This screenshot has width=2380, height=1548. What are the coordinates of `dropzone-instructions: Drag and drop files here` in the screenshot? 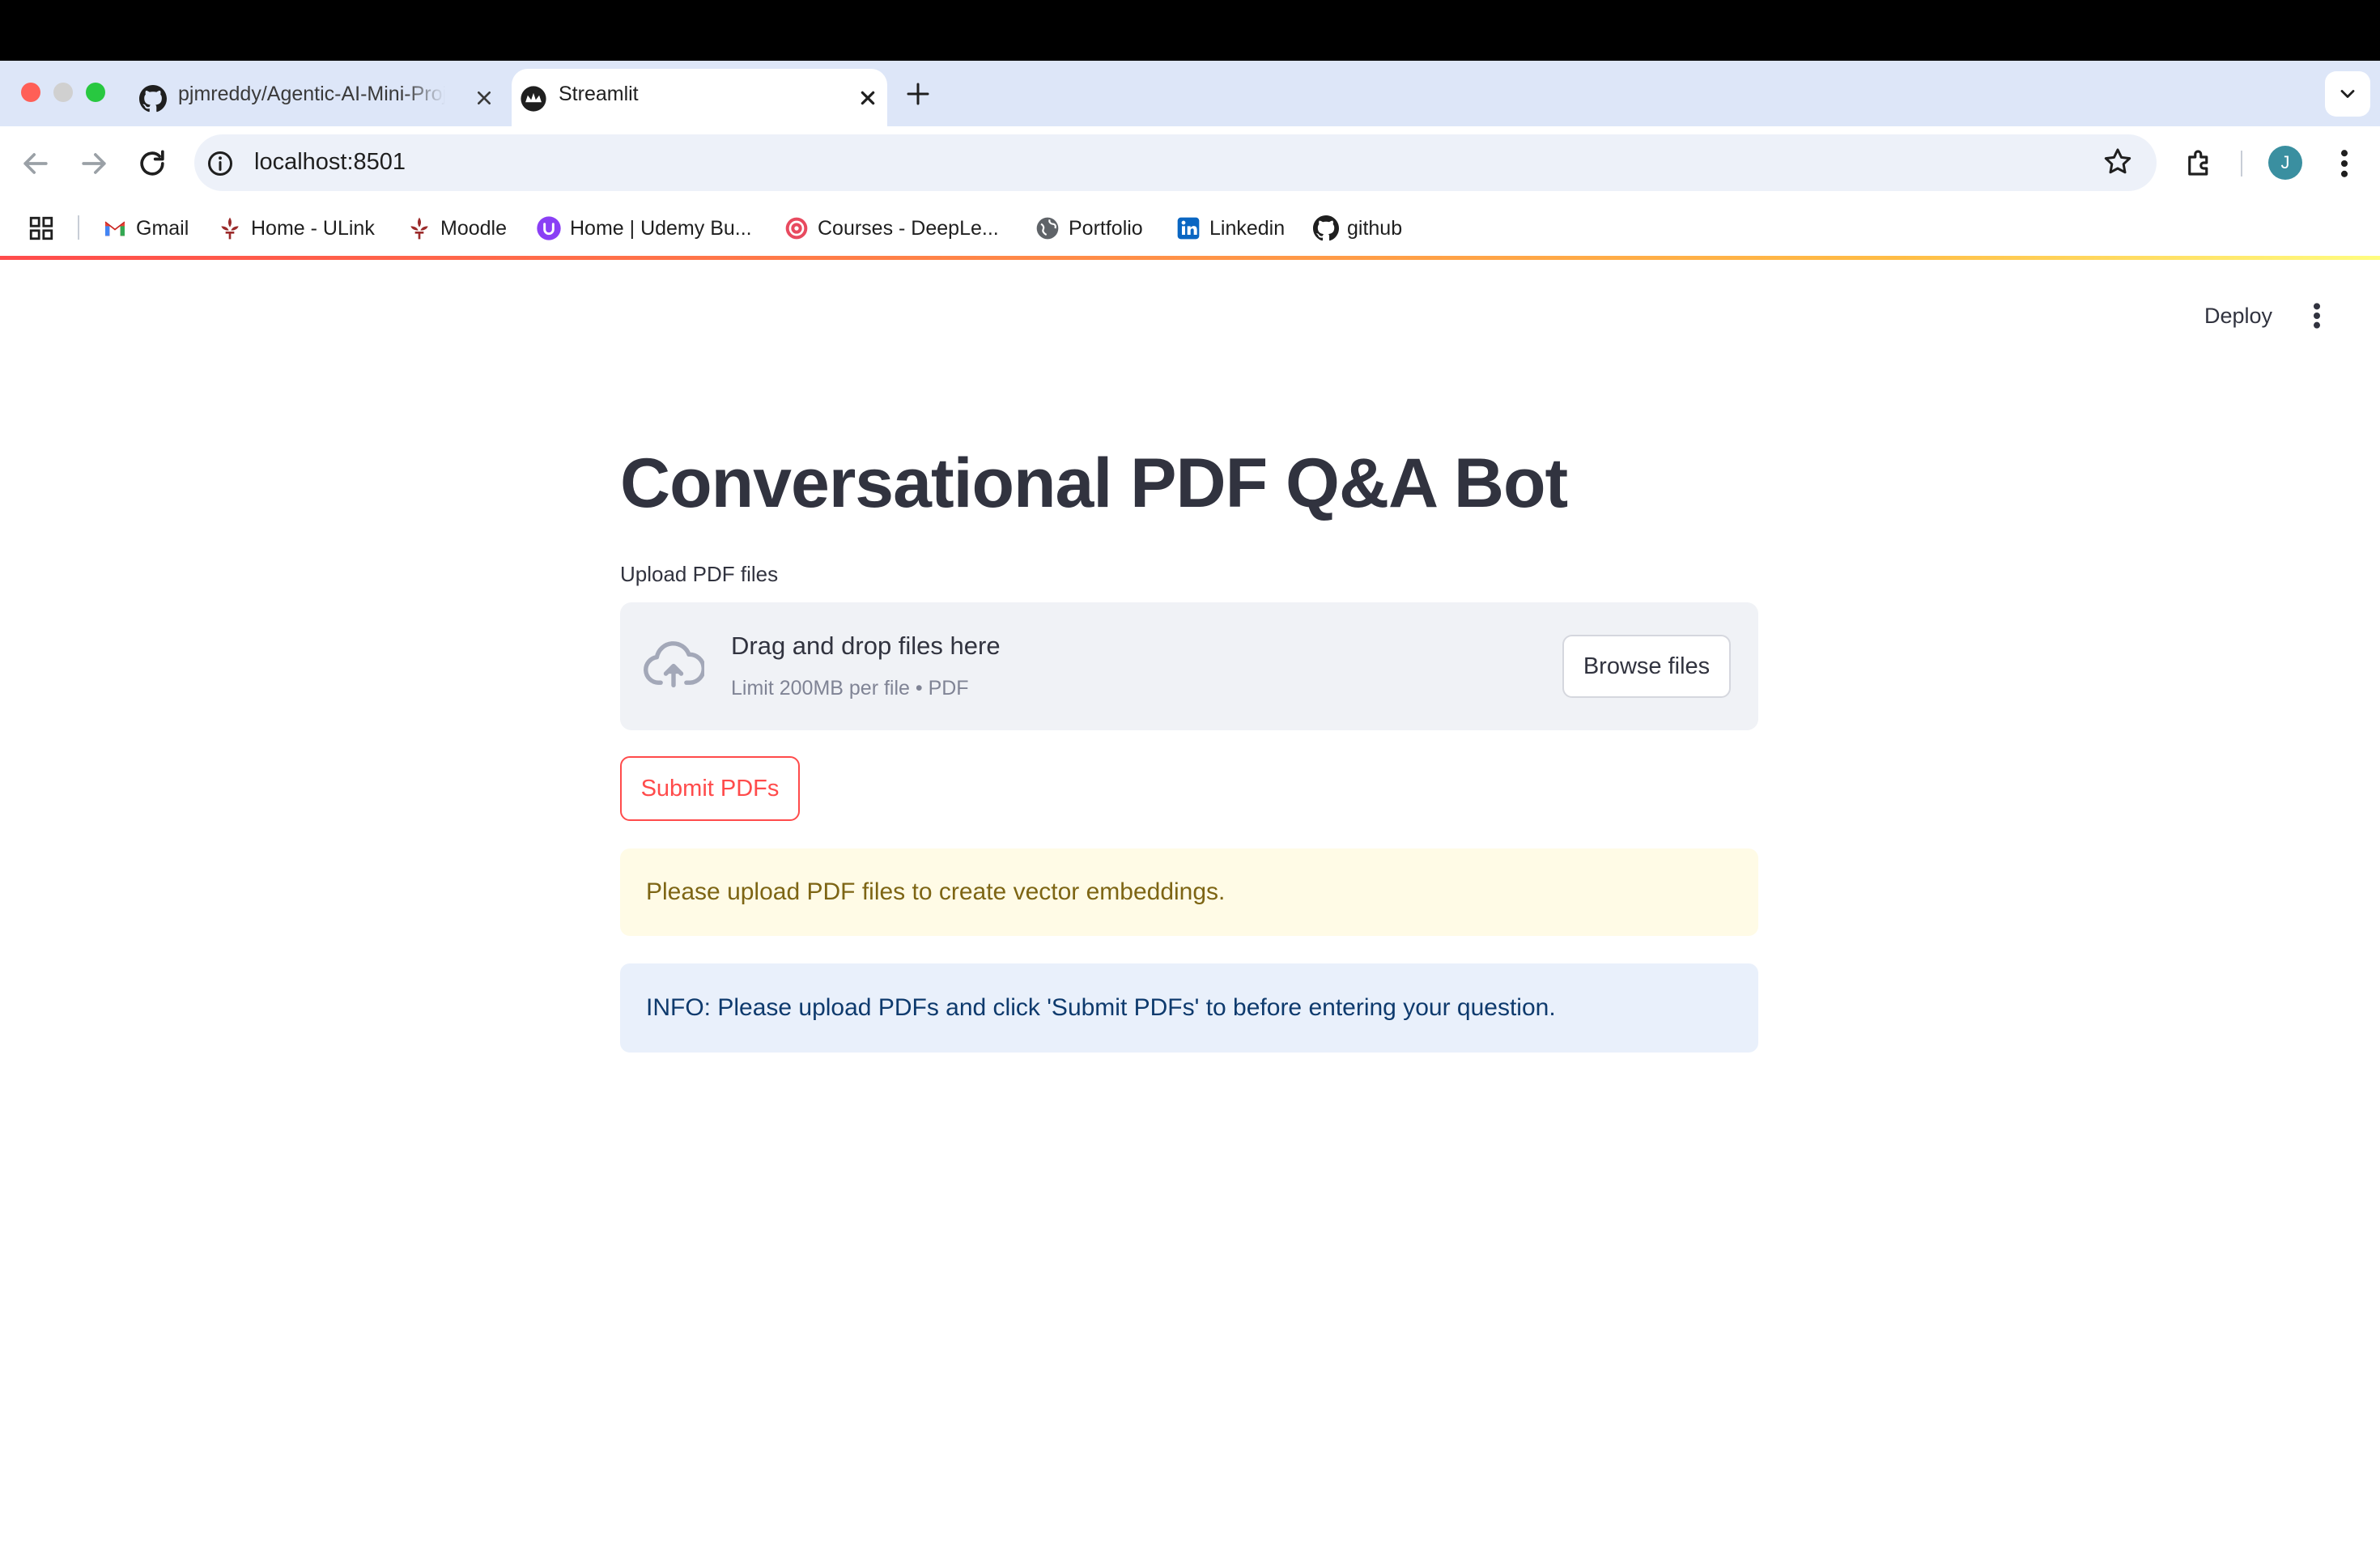 It's located at (866, 646).